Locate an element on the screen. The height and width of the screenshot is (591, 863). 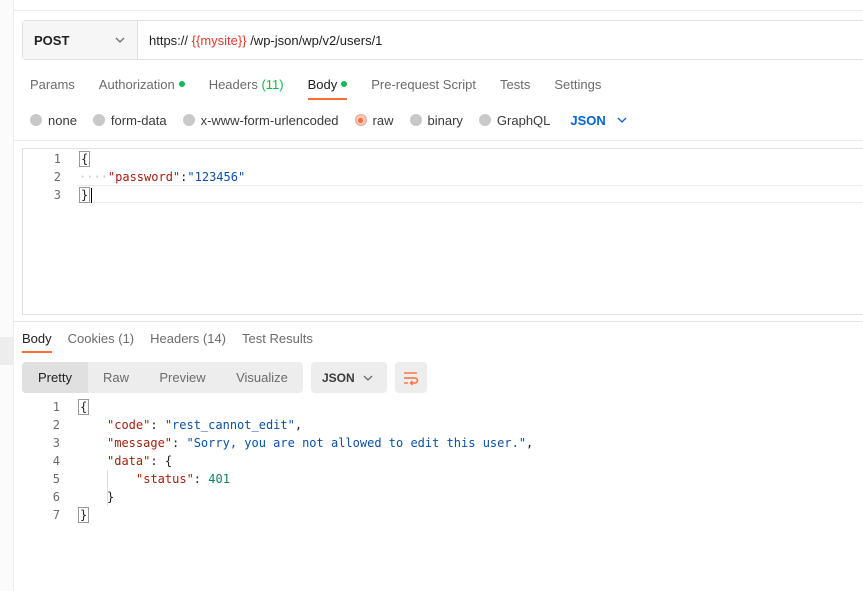
line-number: 4 is located at coordinates (56, 461).